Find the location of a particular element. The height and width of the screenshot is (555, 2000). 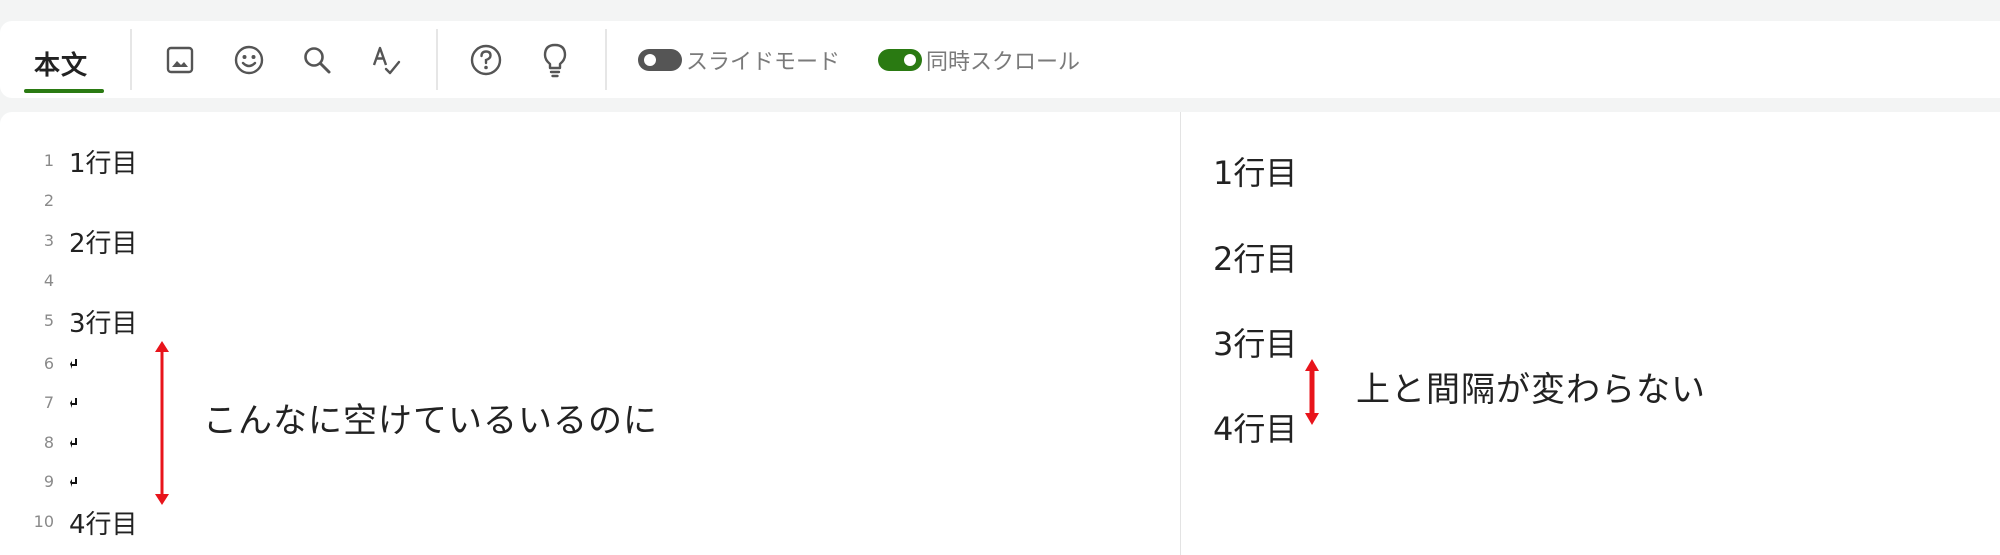

line-number: 2 is located at coordinates (48, 200).